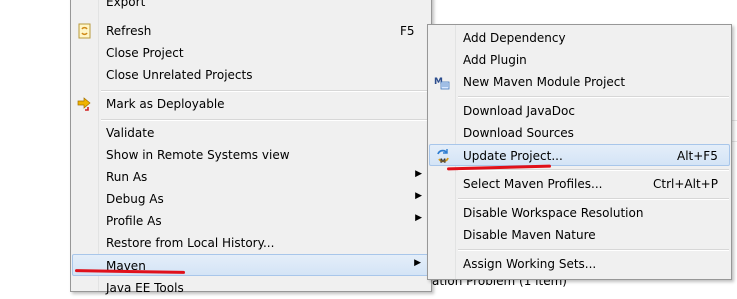 This screenshot has height=299, width=737. Describe the element at coordinates (251, 199) in the screenshot. I see `menu-item-debug-as: Debug As ▶` at that location.